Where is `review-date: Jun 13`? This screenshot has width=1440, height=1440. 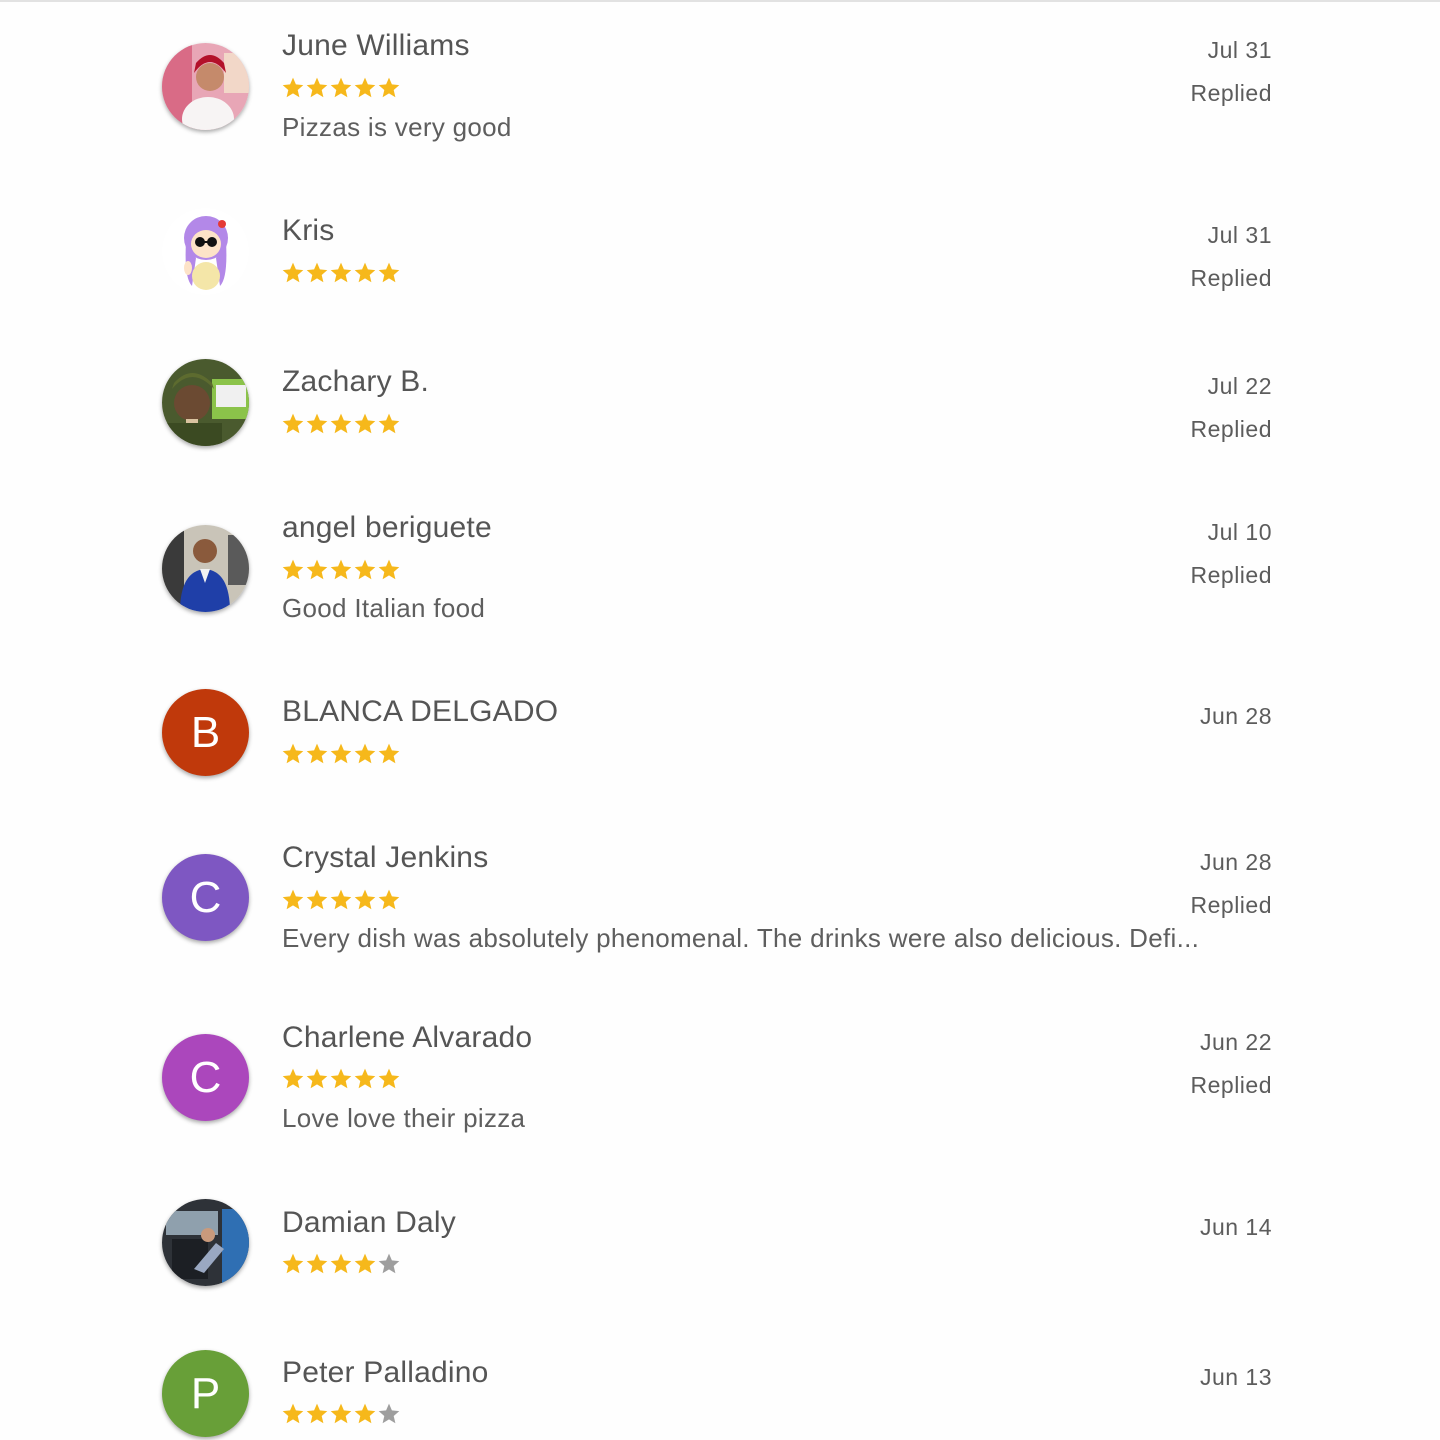
review-date: Jun 13 is located at coordinates (1235, 1377).